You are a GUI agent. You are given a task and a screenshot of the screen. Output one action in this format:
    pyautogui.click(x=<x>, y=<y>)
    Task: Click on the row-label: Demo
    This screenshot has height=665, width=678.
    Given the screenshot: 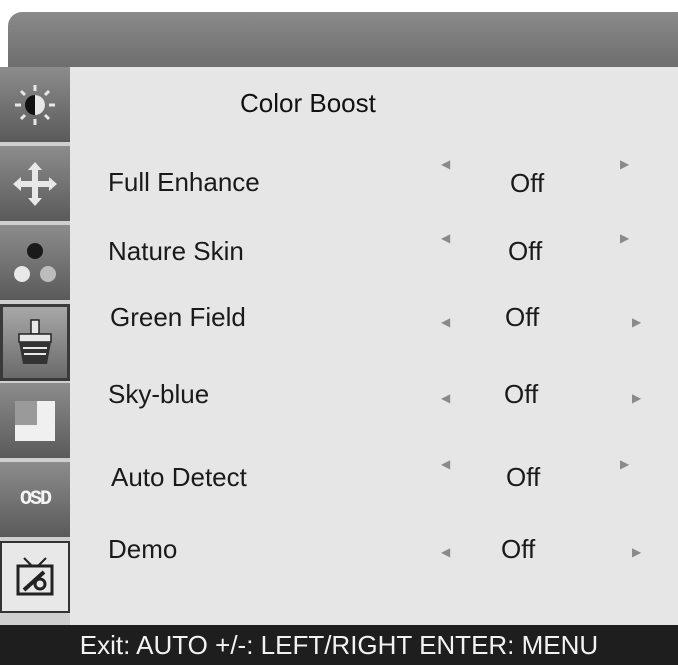 What is the action you would take?
    pyautogui.click(x=143, y=549)
    